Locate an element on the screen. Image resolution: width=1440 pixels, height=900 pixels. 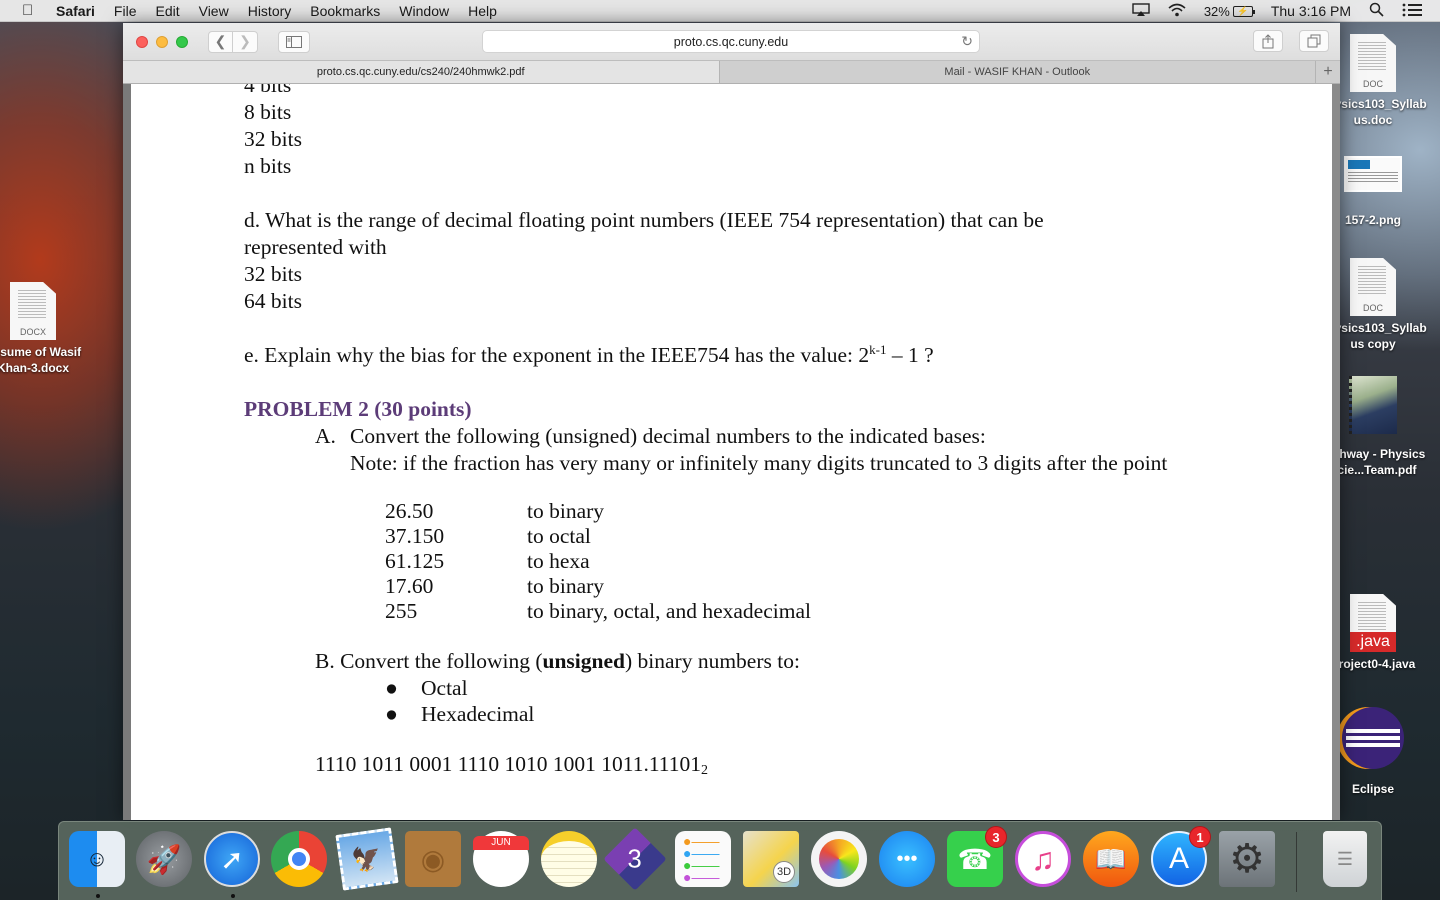
problem-heading: PROBLEM 2 (30 points) is located at coordinates (358, 409).